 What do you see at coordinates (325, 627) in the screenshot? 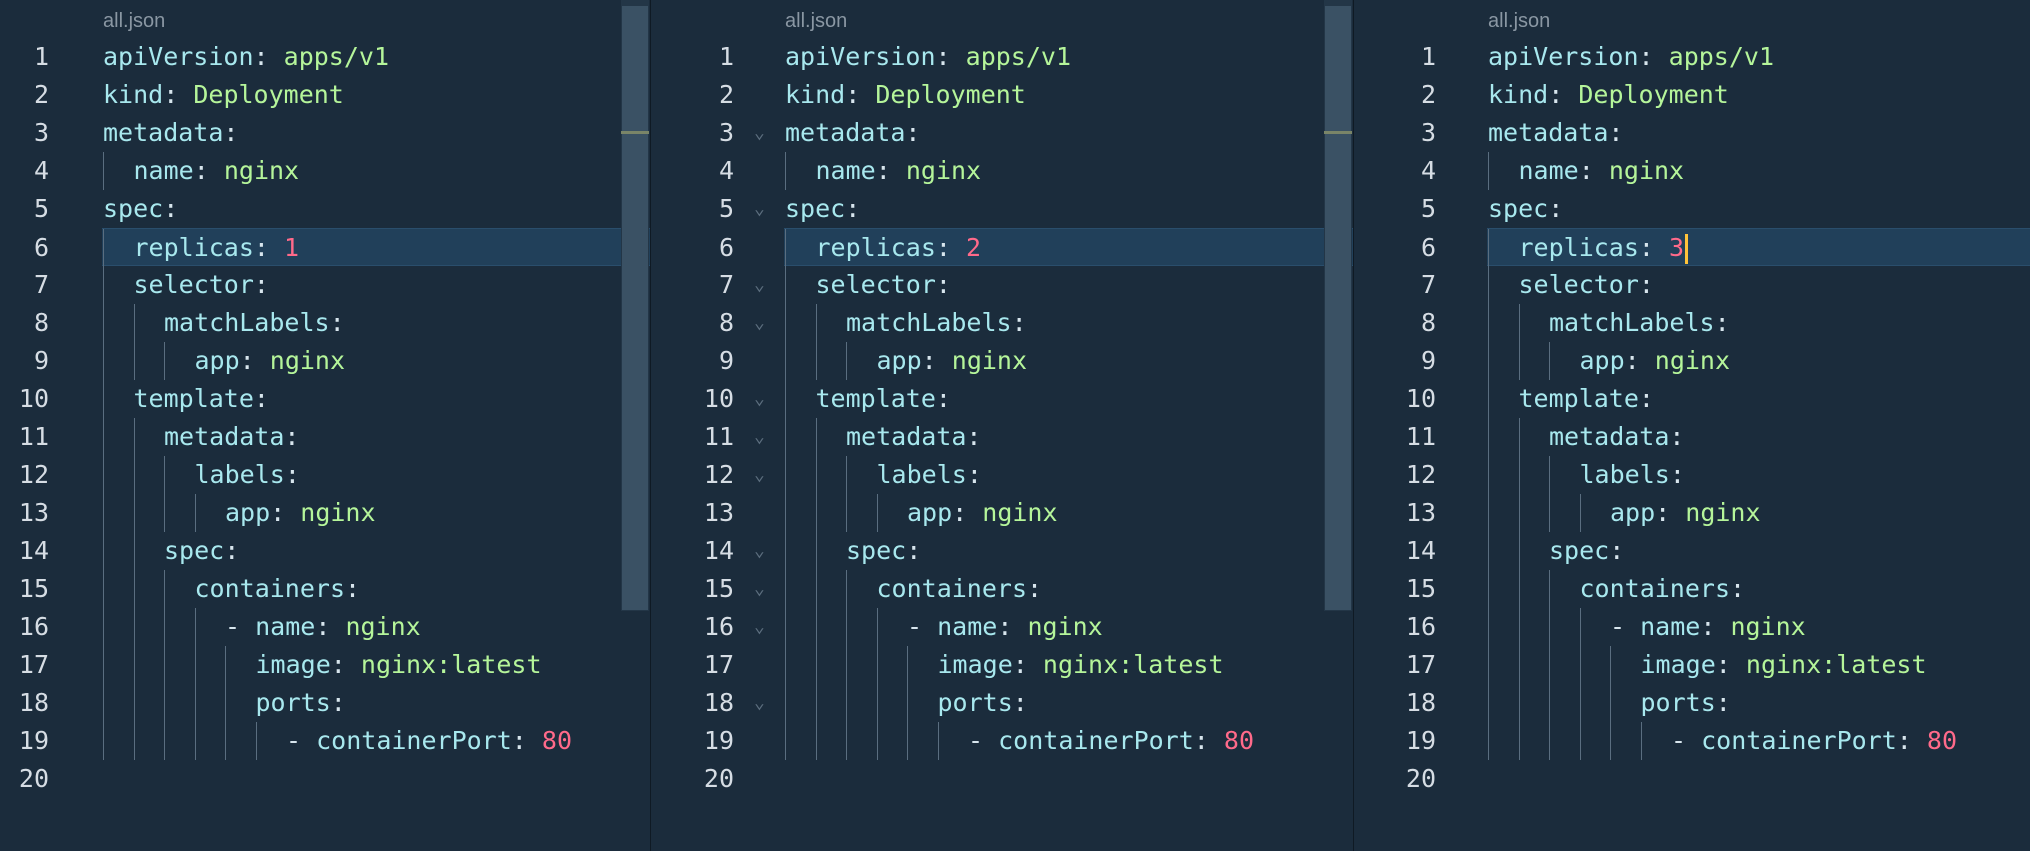
I see `code-line: 16 - name: nginx` at bounding box center [325, 627].